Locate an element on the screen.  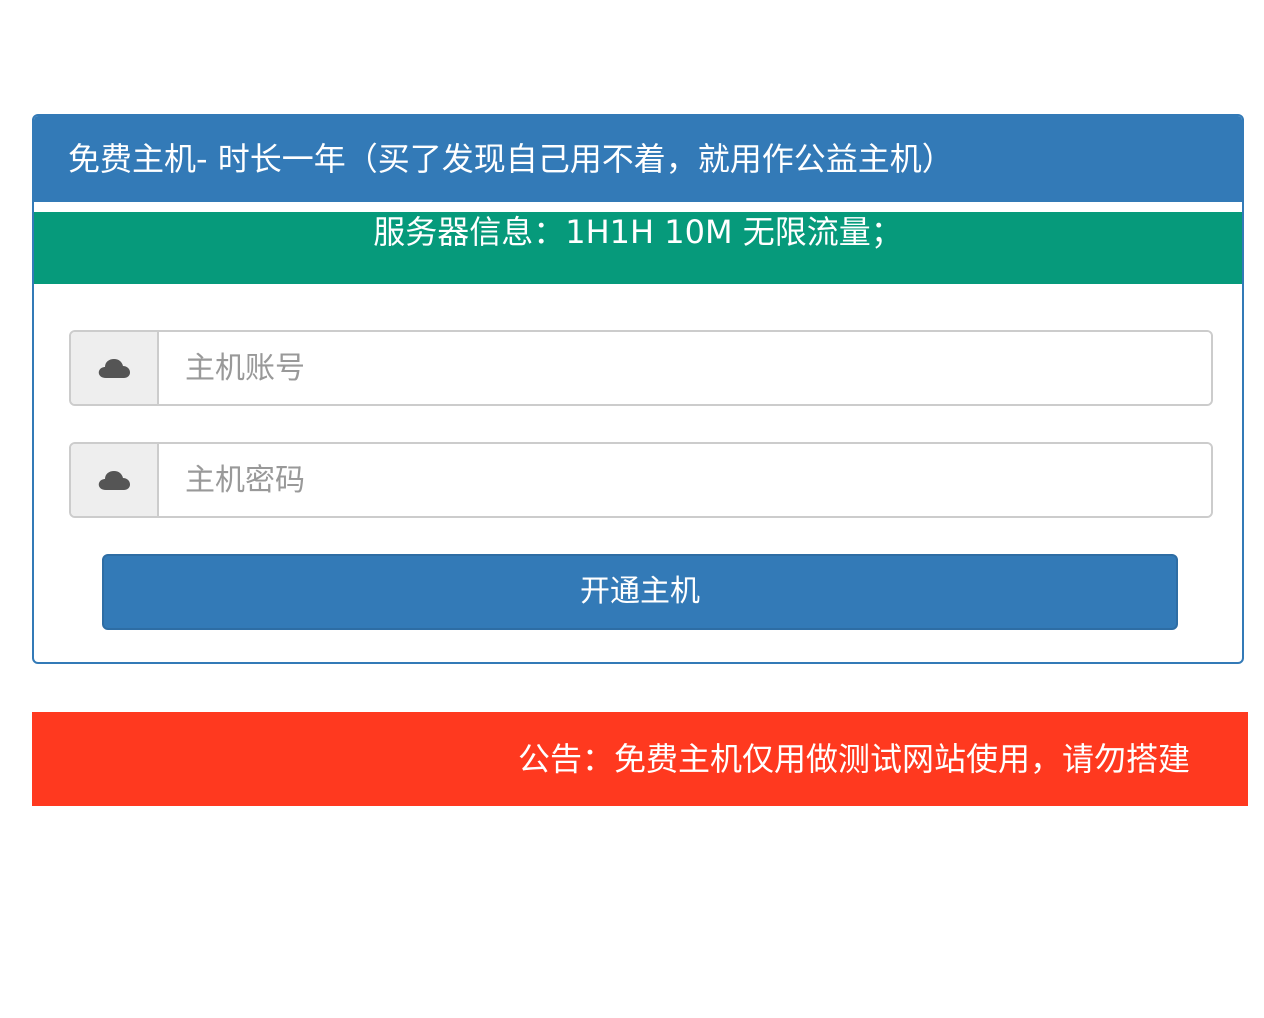
server-info-banner: 服务器信息：1H1H 10M 无限流量； is located at coordinates (638, 248).